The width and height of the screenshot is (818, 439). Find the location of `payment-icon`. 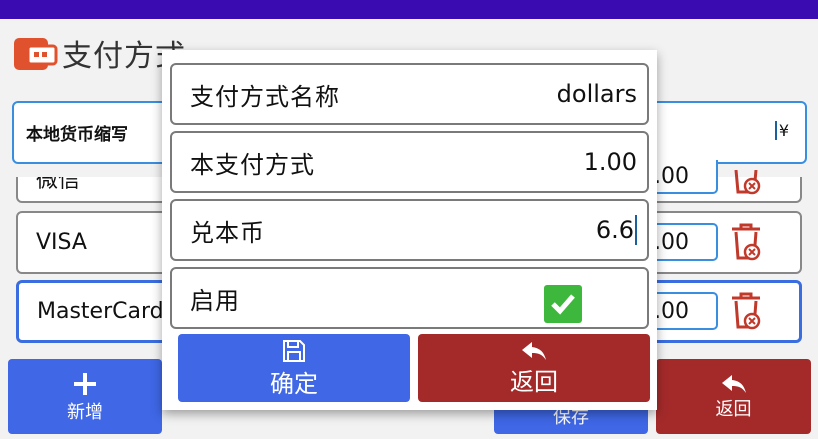

payment-icon is located at coordinates (36, 54).